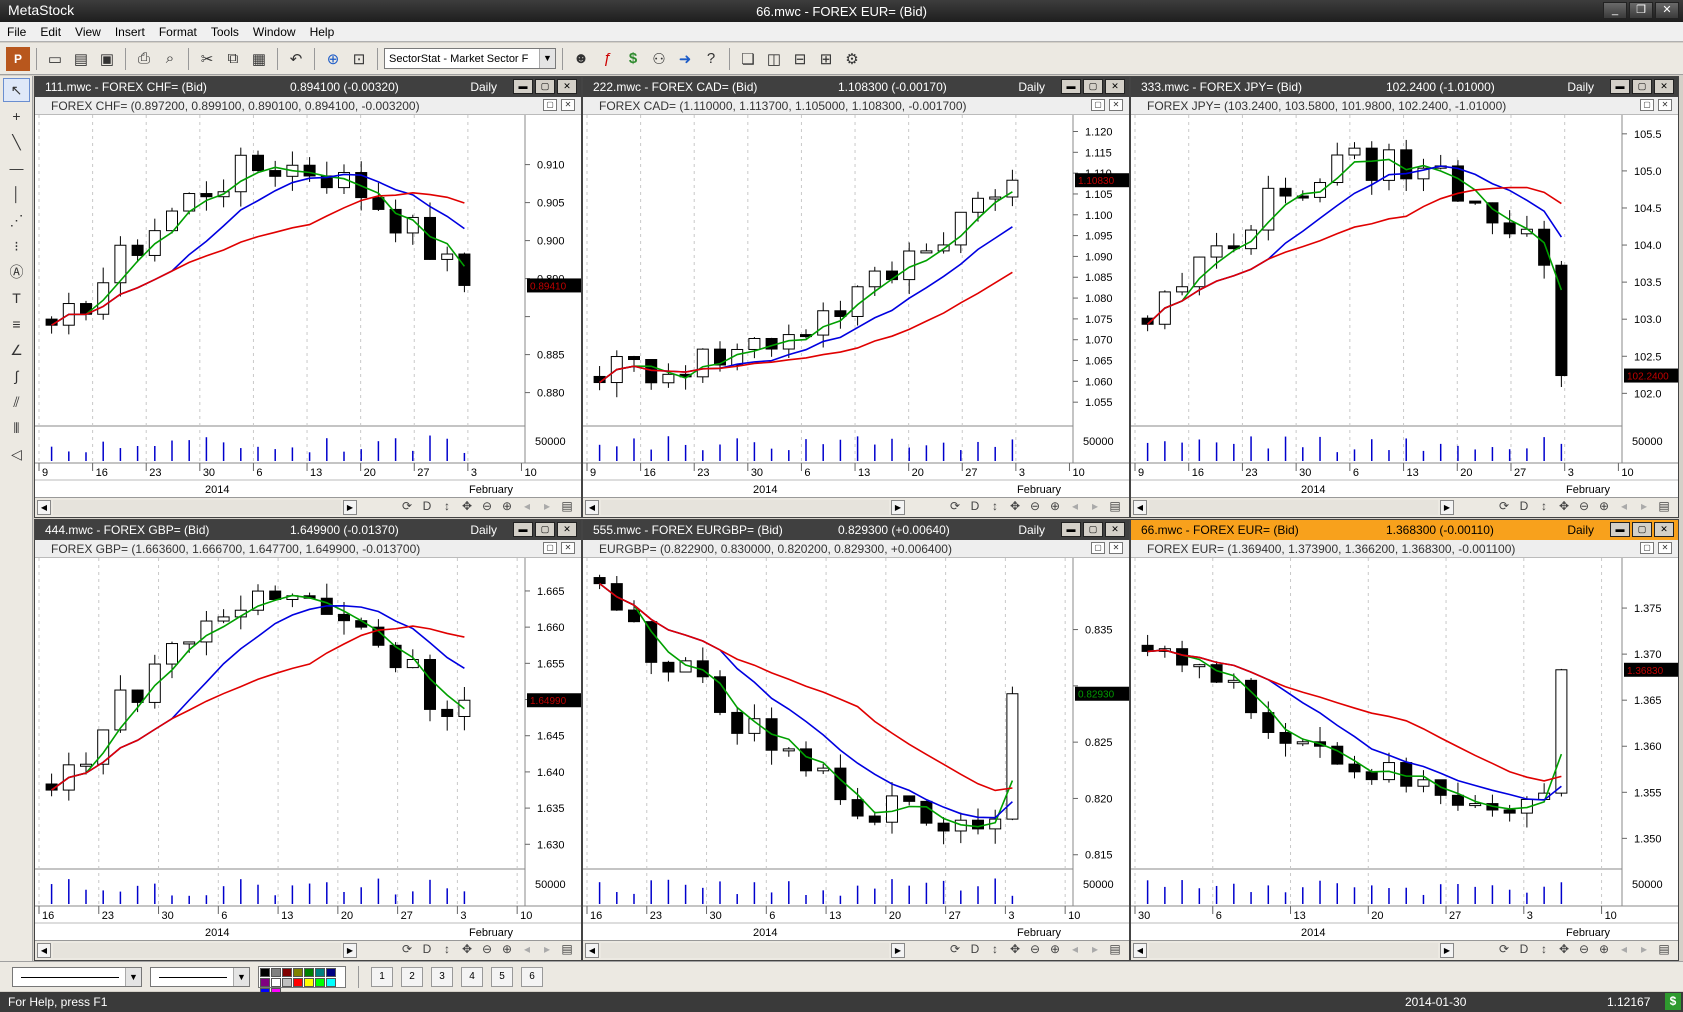  Describe the element at coordinates (333, 59) in the screenshot. I see `crosshair-icon: ⊕` at that location.